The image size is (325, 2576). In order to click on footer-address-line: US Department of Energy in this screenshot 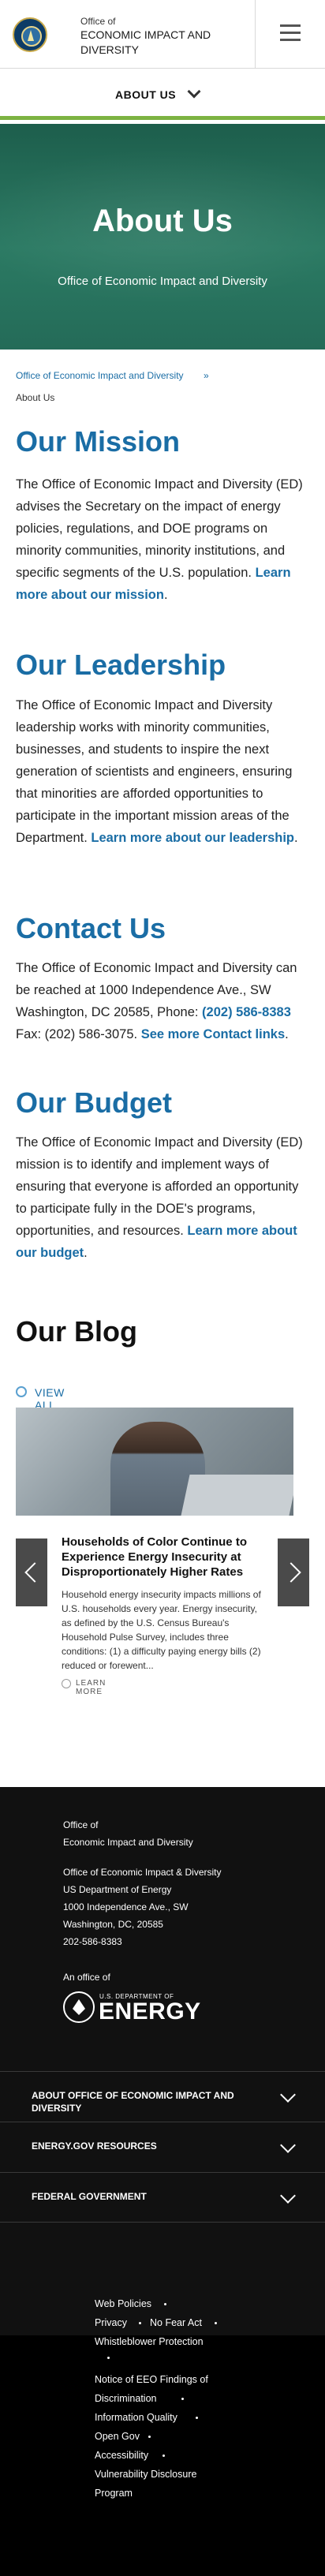, I will do `click(117, 1889)`.